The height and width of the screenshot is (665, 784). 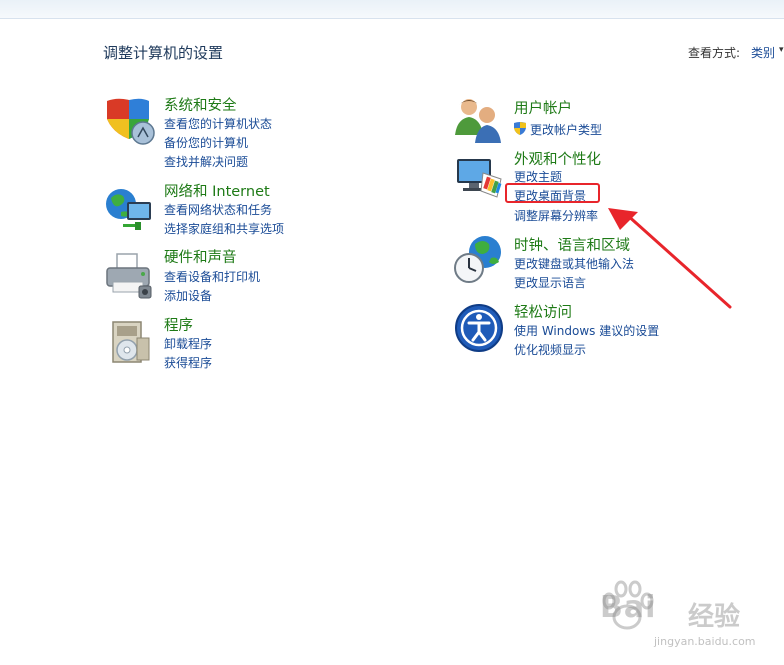 What do you see at coordinates (543, 311) in the screenshot?
I see `category-ease-of-access: 轻松访问` at bounding box center [543, 311].